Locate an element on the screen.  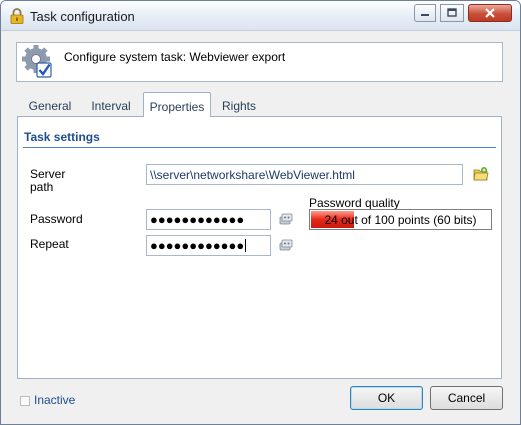
maximize-icon is located at coordinates (452, 12).